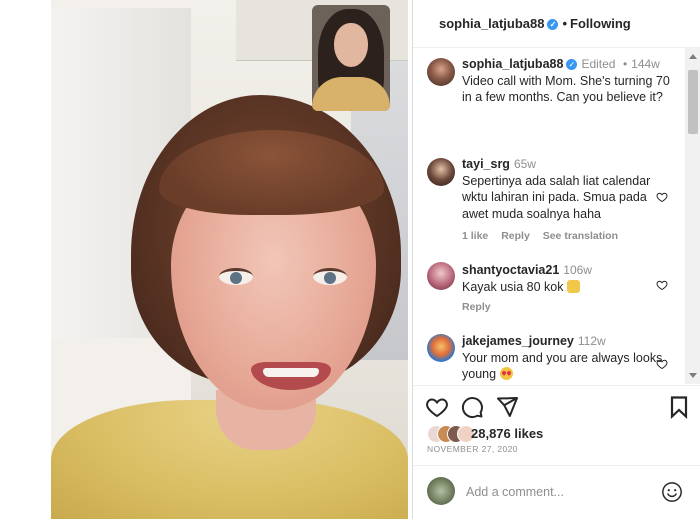  What do you see at coordinates (507, 407) in the screenshot?
I see `share-send-icon` at bounding box center [507, 407].